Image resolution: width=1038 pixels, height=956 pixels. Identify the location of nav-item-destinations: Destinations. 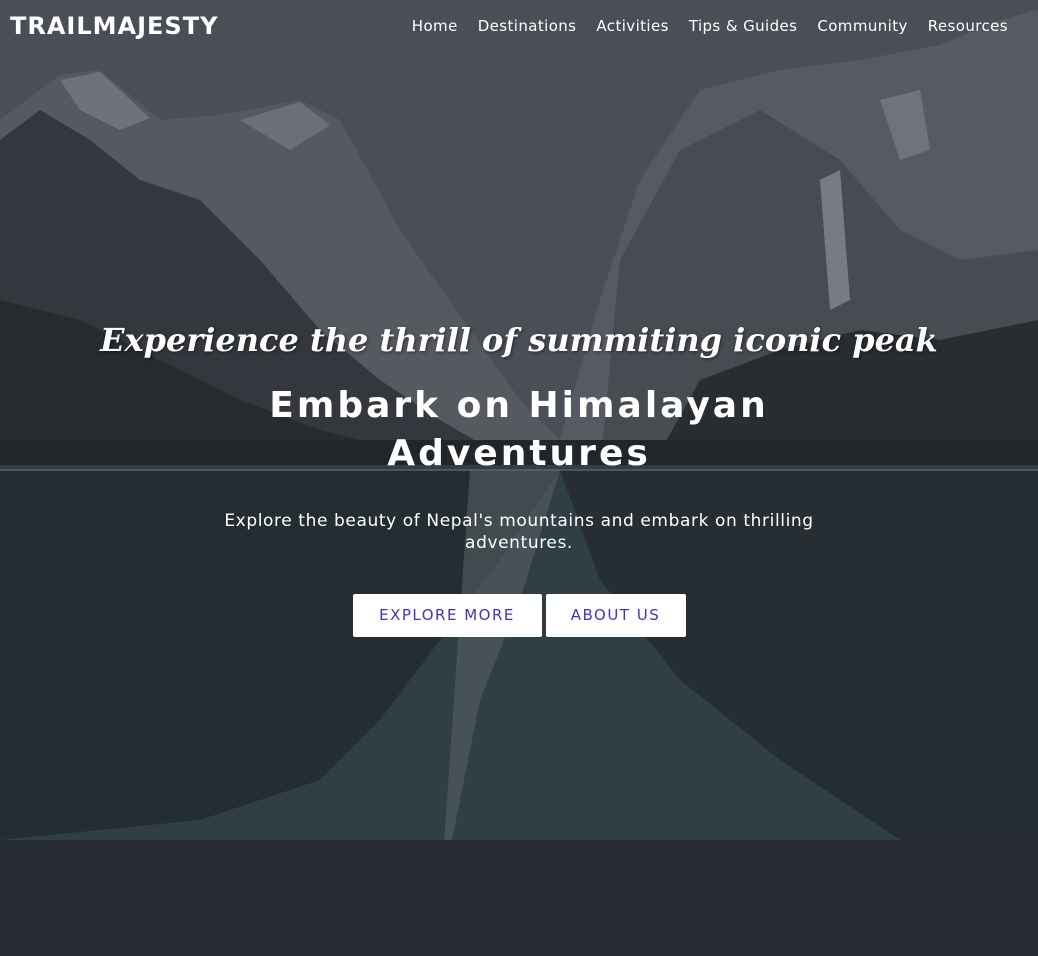
(527, 26).